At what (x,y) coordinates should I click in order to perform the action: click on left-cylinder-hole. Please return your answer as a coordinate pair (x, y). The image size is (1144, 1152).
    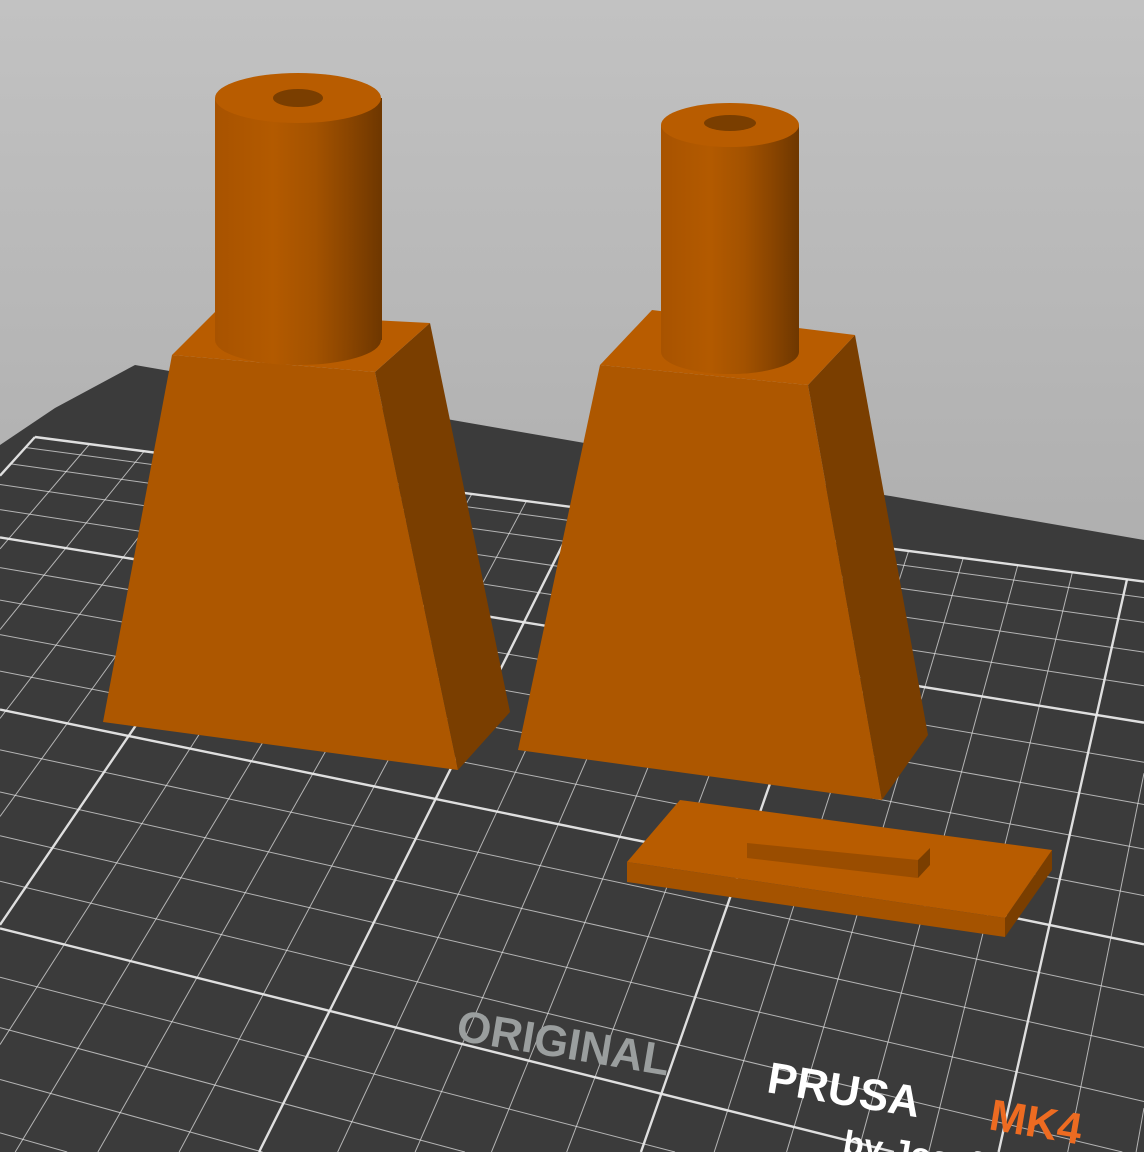
    Looking at the image, I should click on (298, 98).